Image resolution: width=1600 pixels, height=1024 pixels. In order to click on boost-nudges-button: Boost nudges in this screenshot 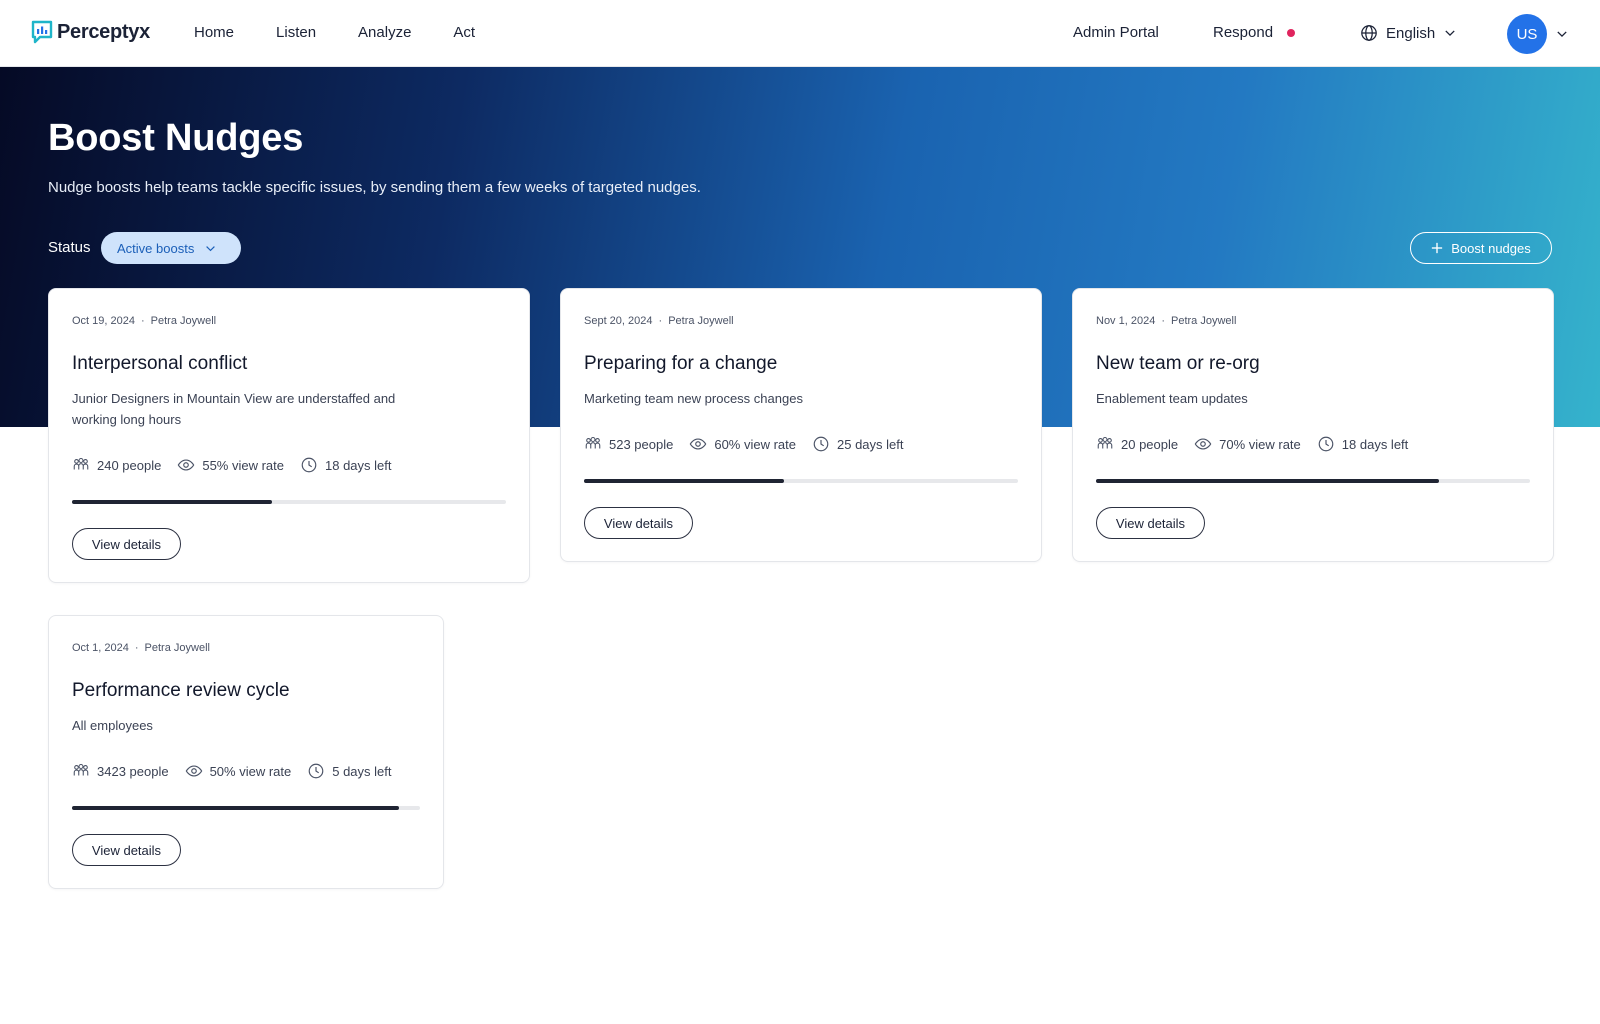, I will do `click(1481, 248)`.